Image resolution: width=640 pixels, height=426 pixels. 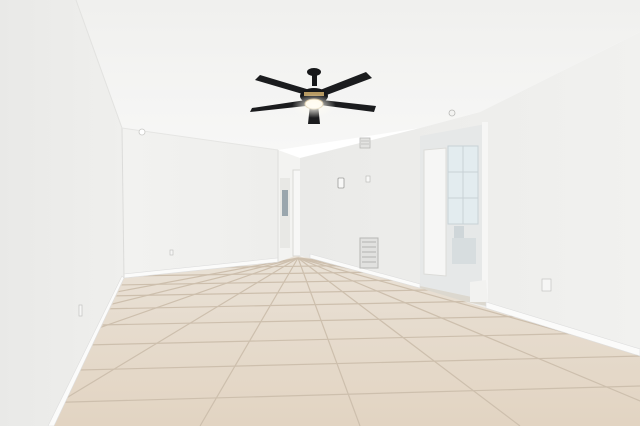 I want to click on recessed-light-icon, so click(x=142, y=132).